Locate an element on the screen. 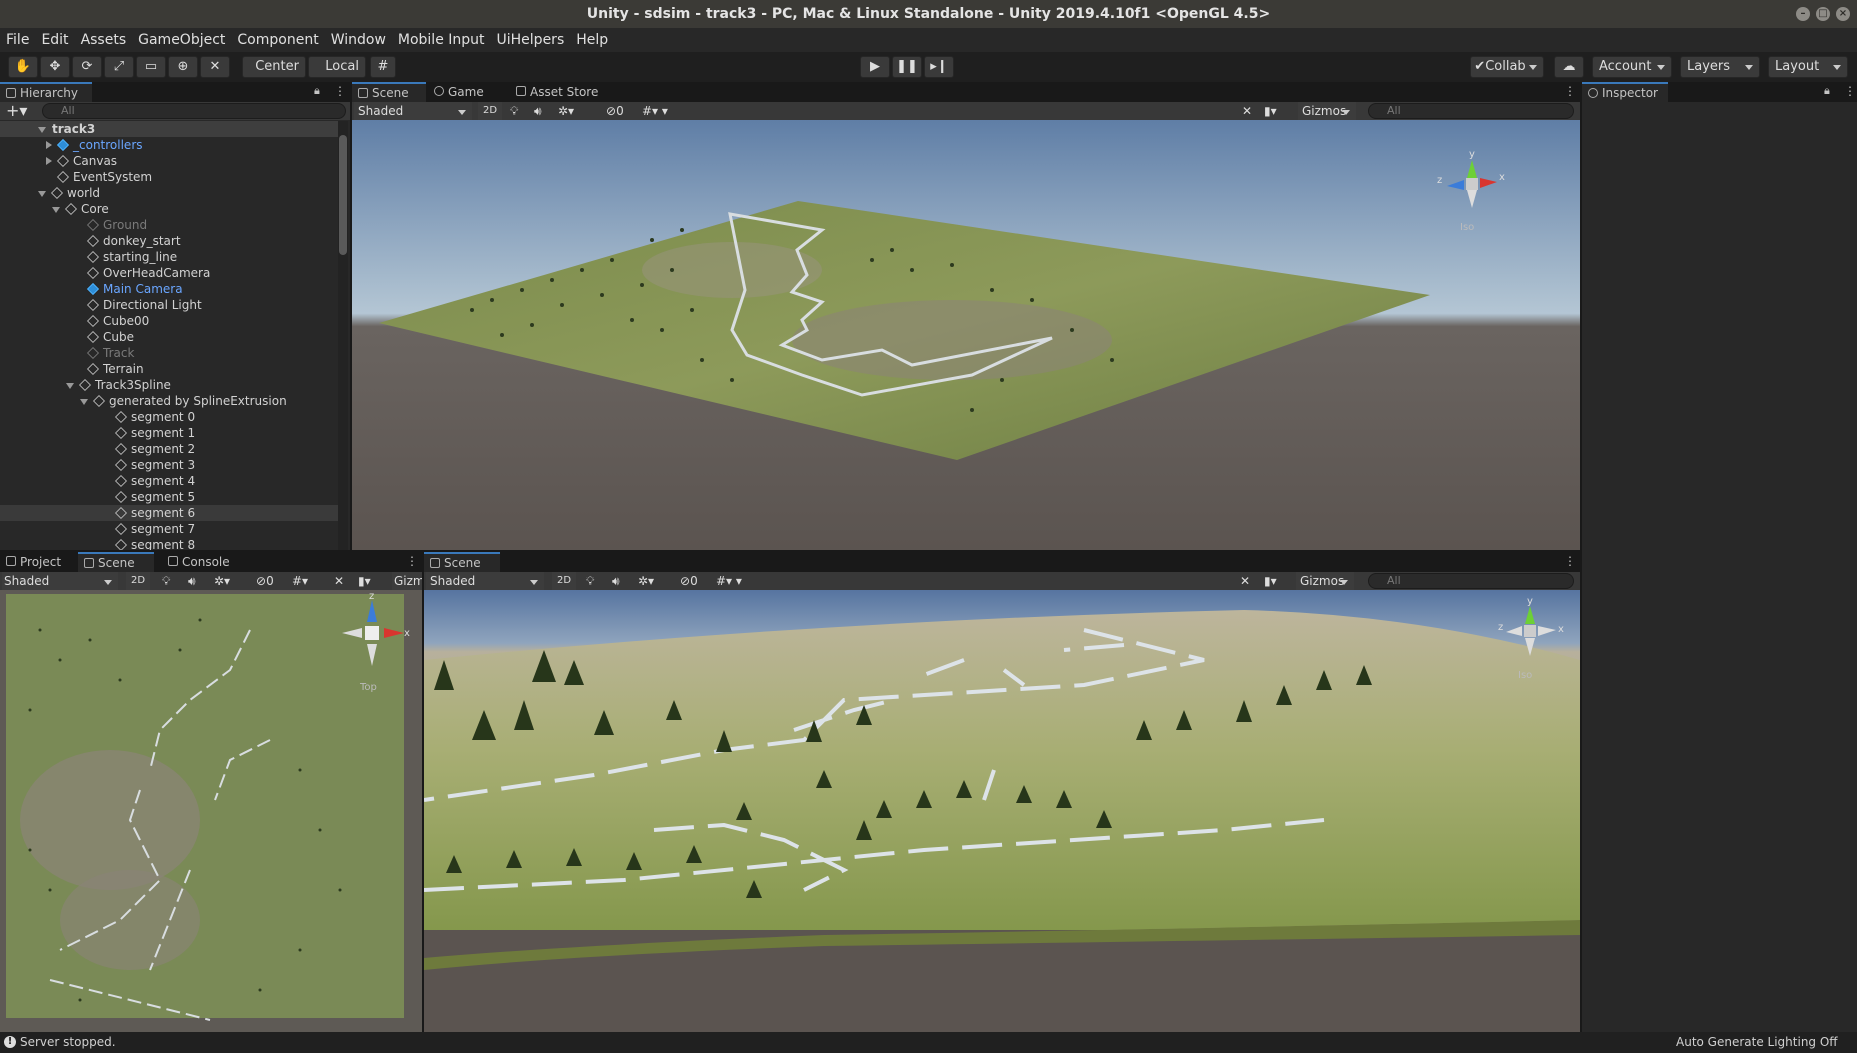  hierarchy-item: Cube is located at coordinates (170, 337).